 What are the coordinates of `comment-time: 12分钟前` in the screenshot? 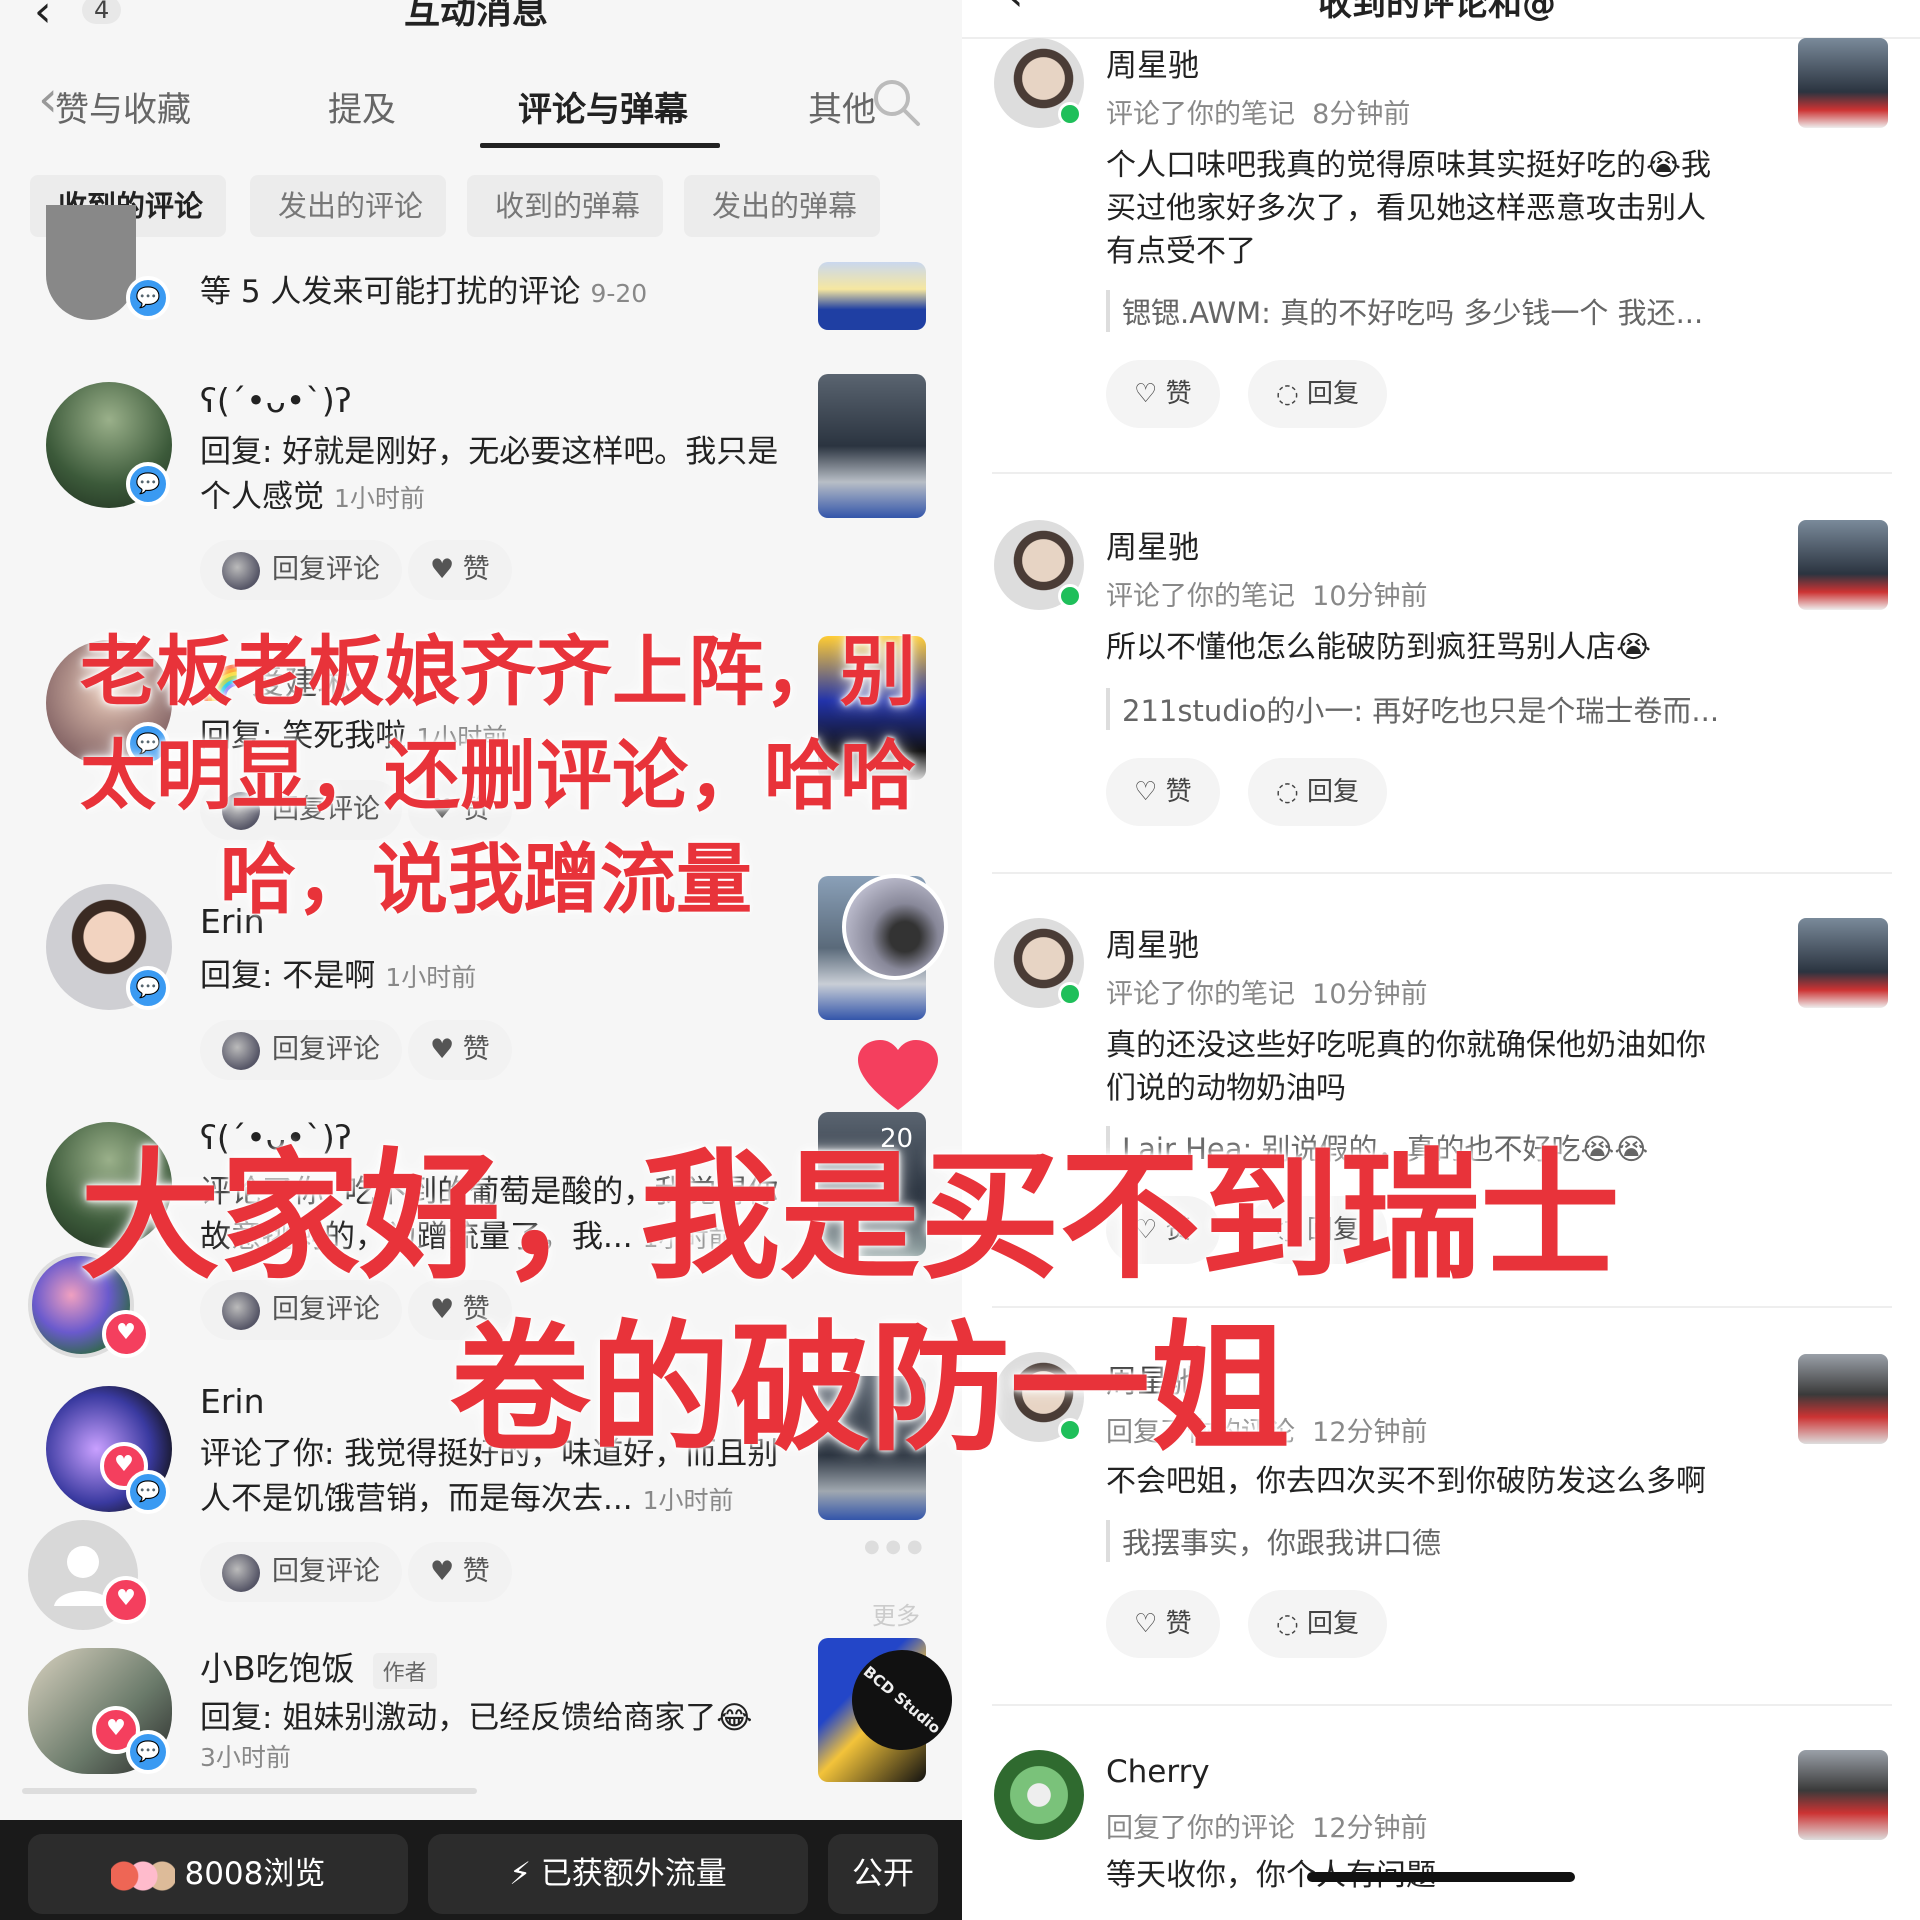 It's located at (1370, 1828).